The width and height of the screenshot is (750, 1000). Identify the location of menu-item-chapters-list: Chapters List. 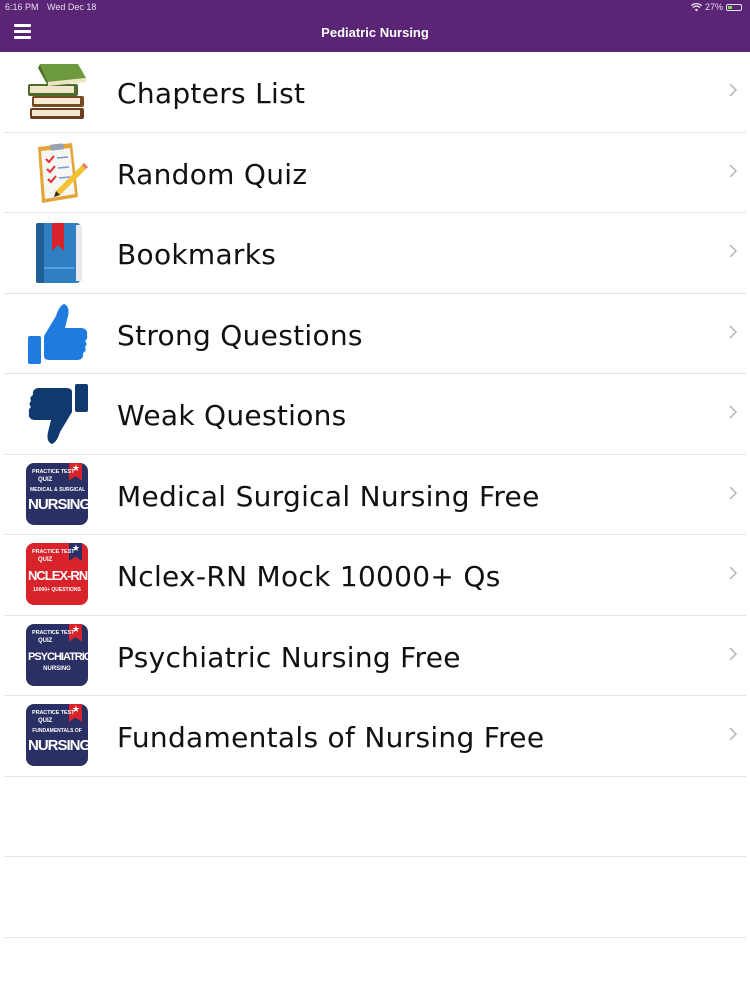
(375, 92).